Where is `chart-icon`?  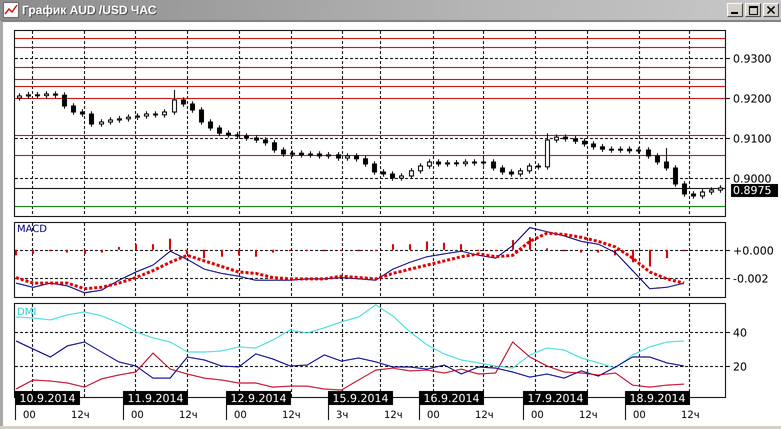 chart-icon is located at coordinates (11, 10).